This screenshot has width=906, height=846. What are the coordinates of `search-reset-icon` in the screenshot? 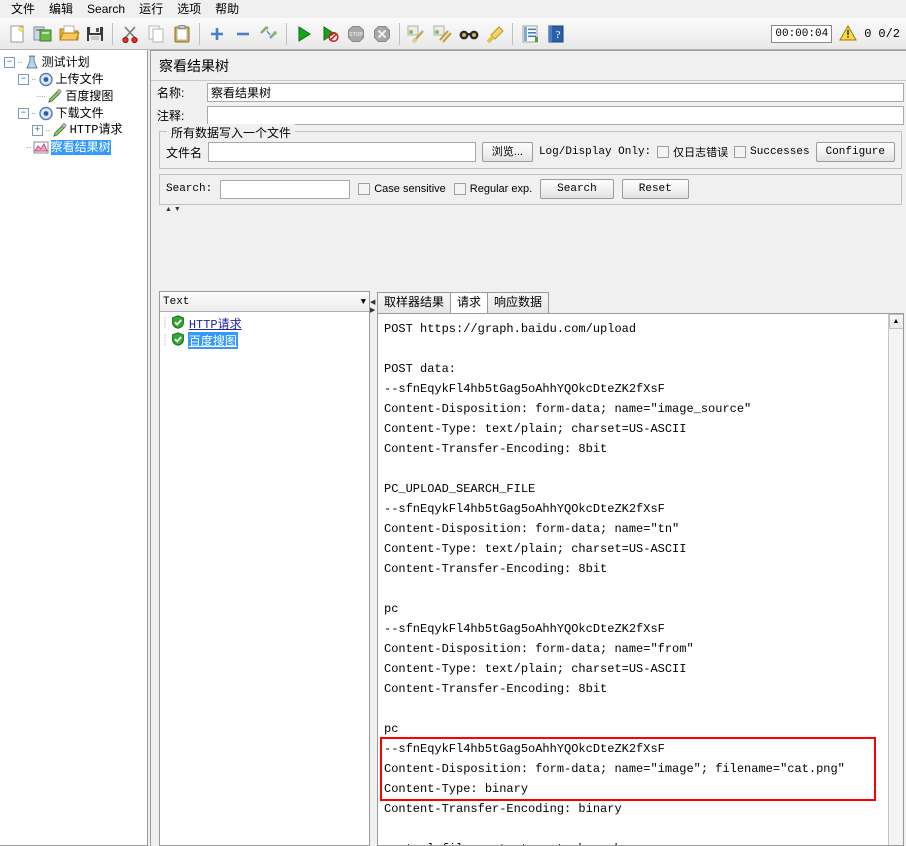 It's located at (495, 34).